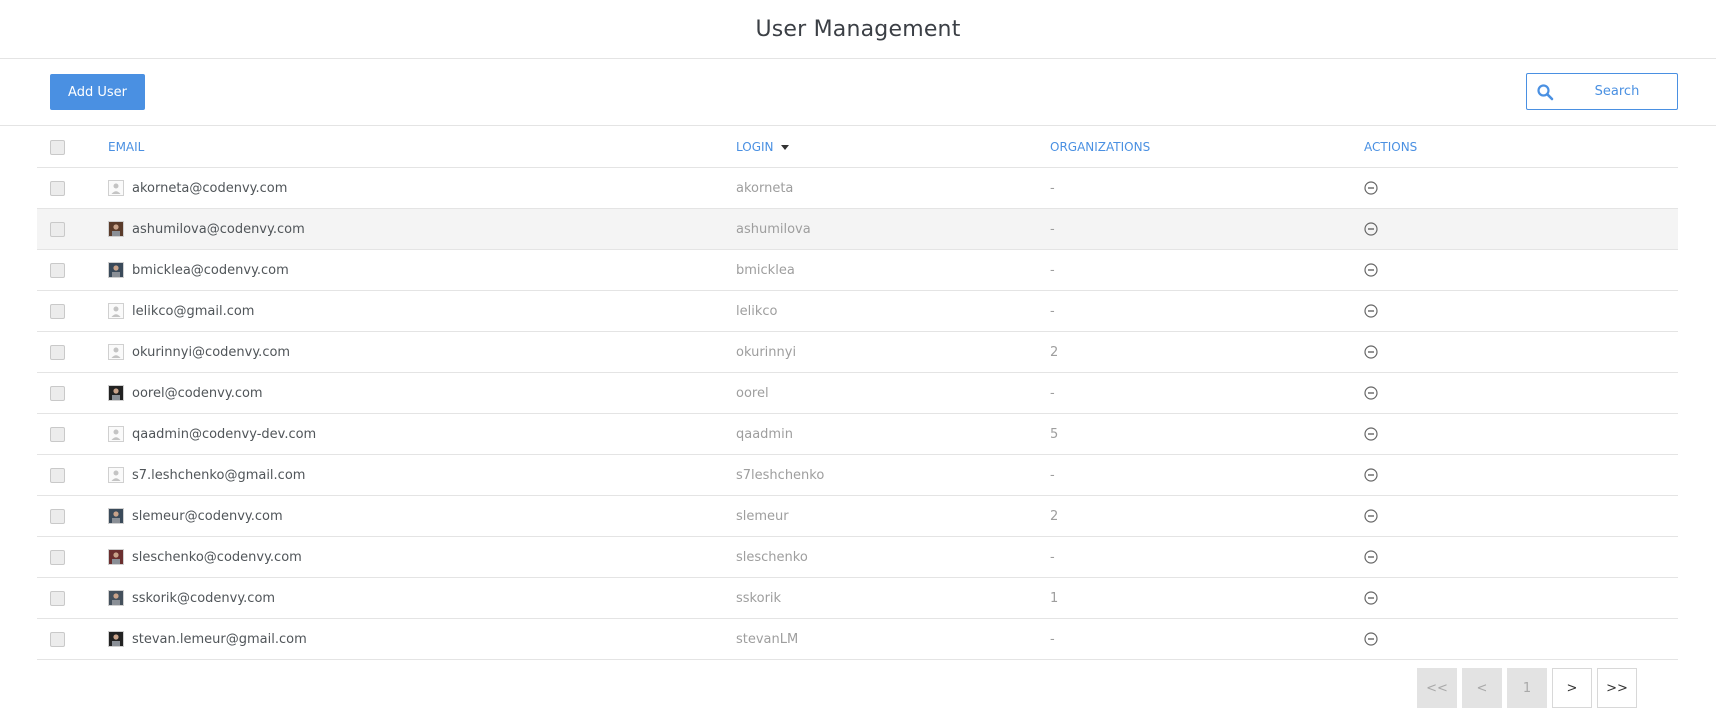  I want to click on page-title: User Management, so click(858, 29).